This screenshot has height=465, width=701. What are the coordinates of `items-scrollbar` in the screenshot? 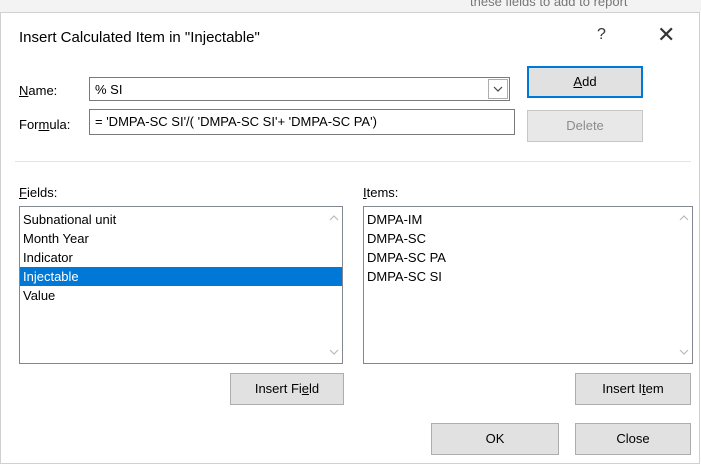 It's located at (683, 285).